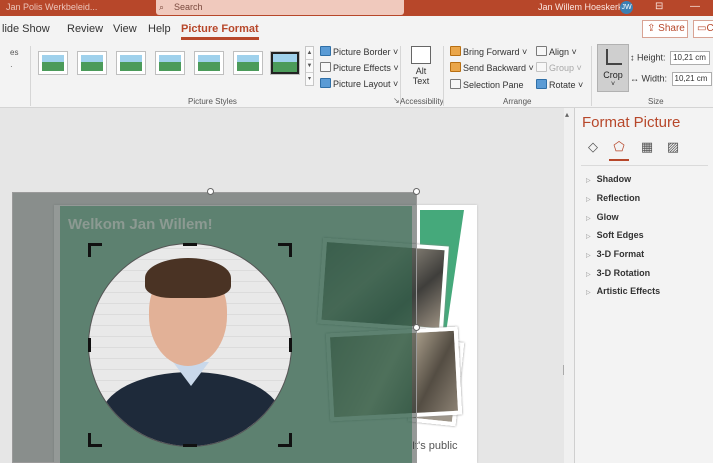  I want to click on alt-text-button: Alt Text, so click(421, 66).